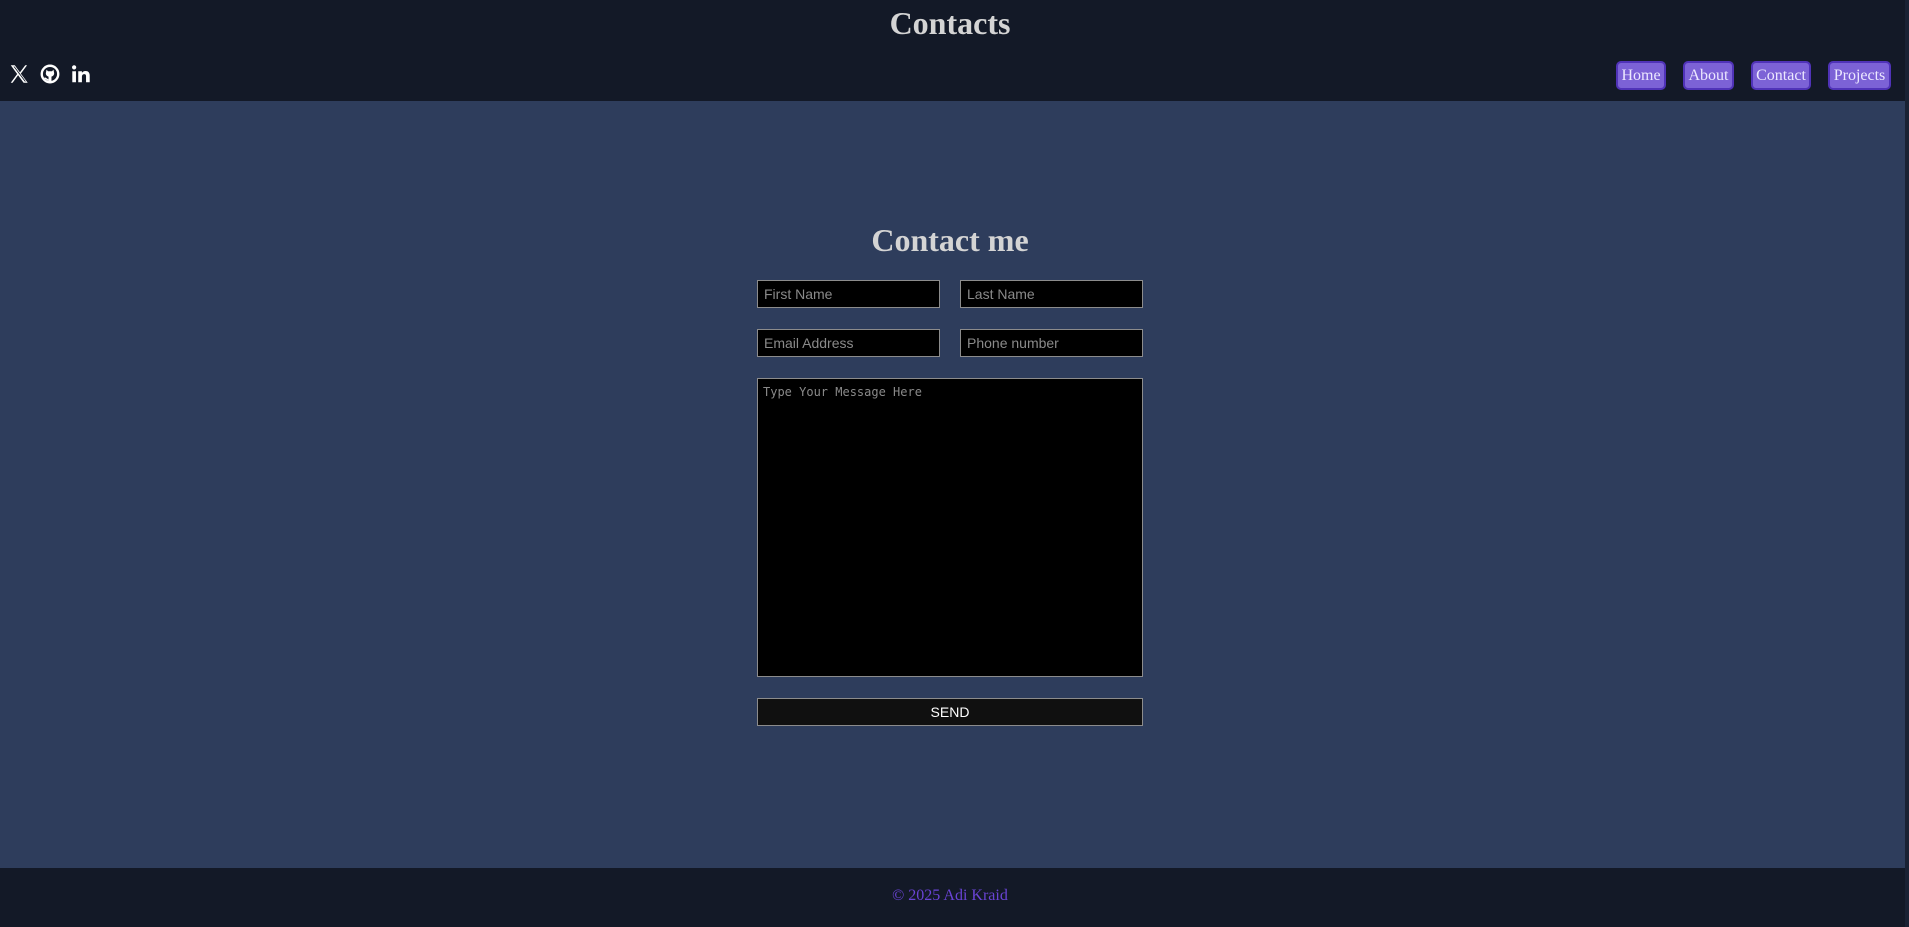 This screenshot has width=1909, height=927. I want to click on x-icon, so click(19, 74).